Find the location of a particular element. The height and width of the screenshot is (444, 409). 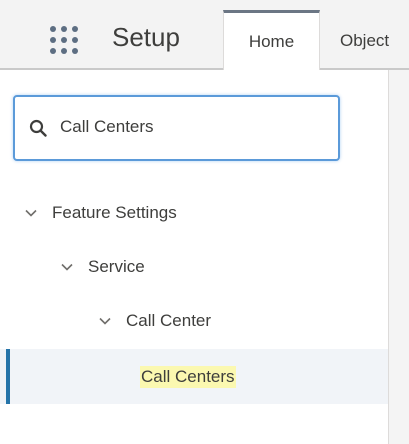

tree-item-feature-settings: Feature Settings is located at coordinates (100, 213).